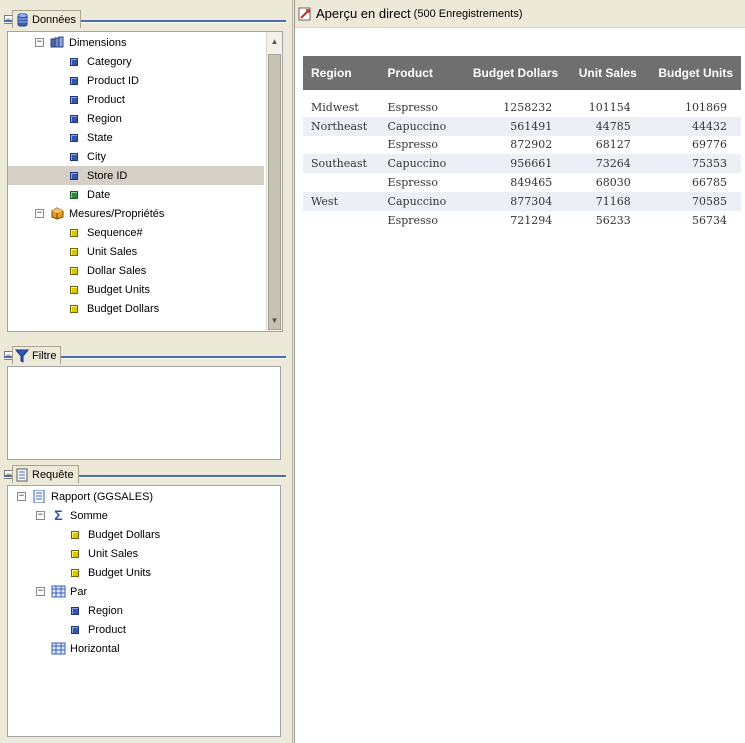 The image size is (745, 743). What do you see at coordinates (341, 164) in the screenshot?
I see `table-cell: Southeast` at bounding box center [341, 164].